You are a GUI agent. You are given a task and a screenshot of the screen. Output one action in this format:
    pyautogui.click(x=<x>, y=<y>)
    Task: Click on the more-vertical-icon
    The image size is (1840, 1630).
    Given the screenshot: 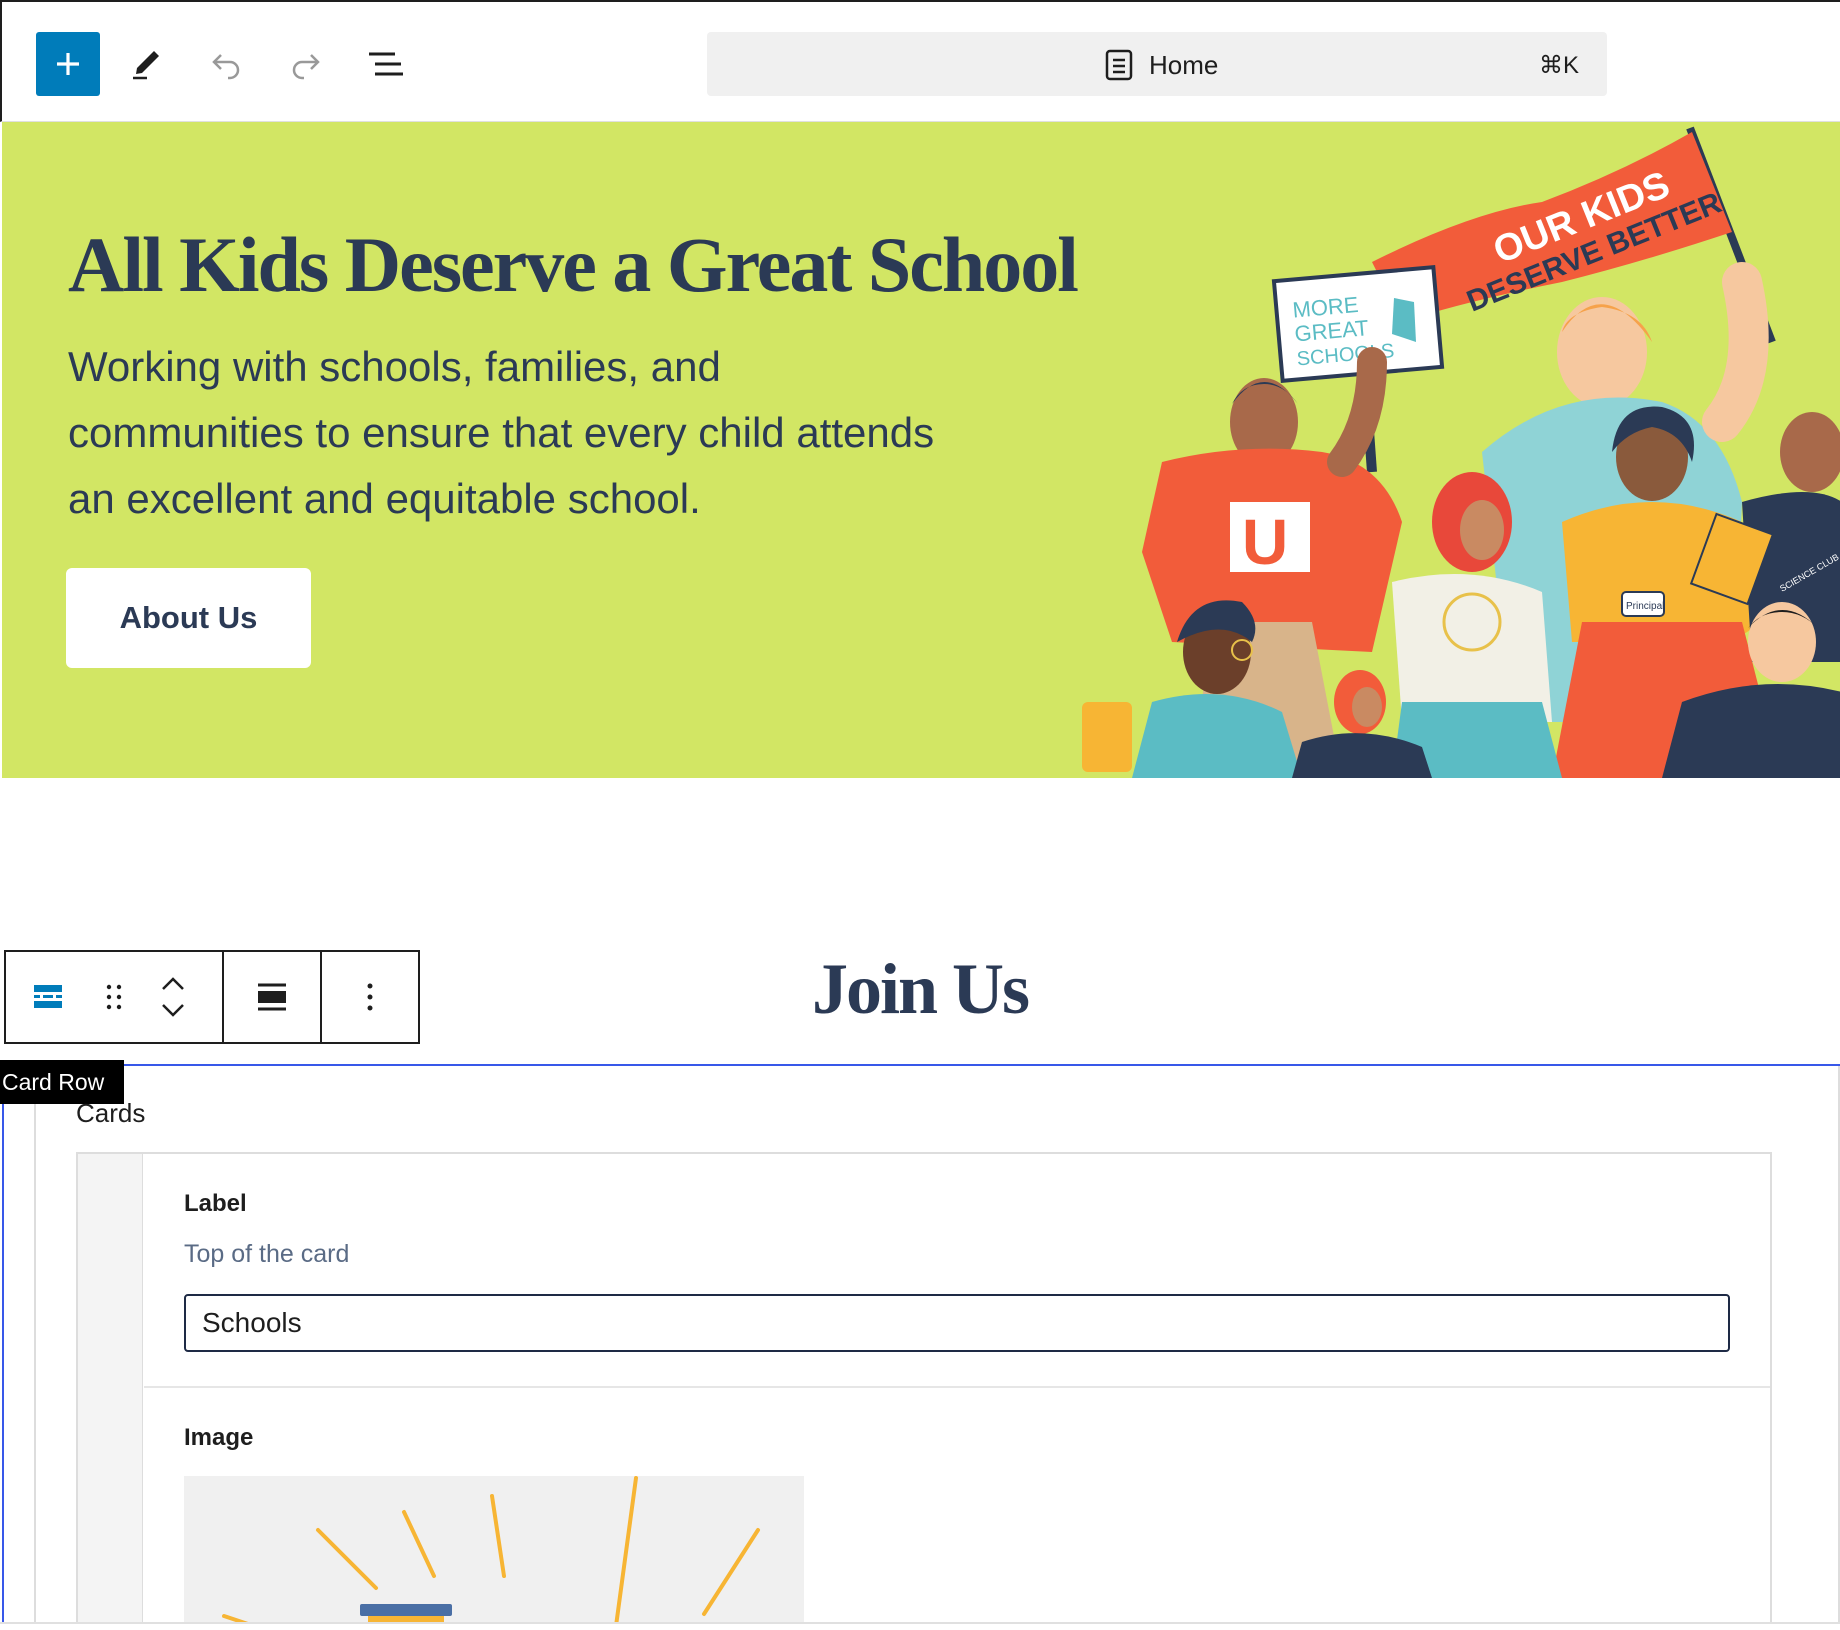 What is the action you would take?
    pyautogui.click(x=370, y=997)
    